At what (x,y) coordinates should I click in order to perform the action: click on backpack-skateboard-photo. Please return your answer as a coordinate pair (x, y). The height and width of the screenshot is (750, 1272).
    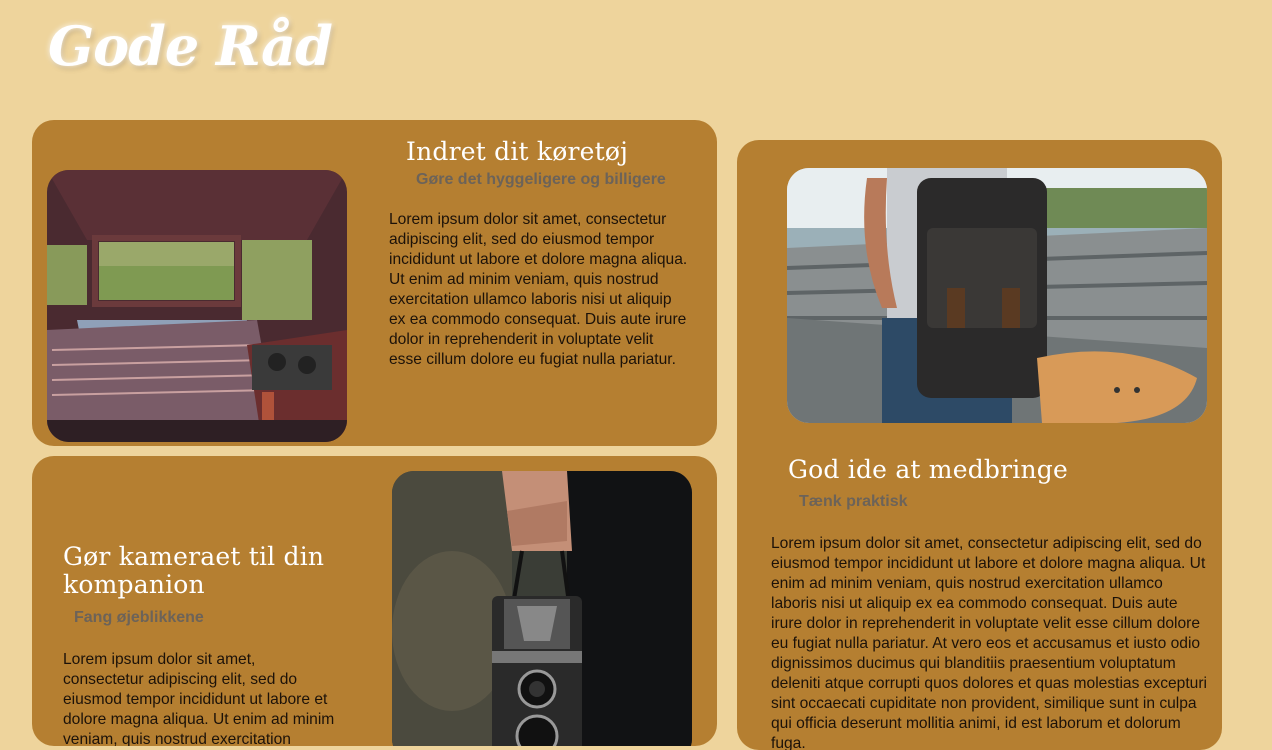
    Looking at the image, I should click on (997, 295).